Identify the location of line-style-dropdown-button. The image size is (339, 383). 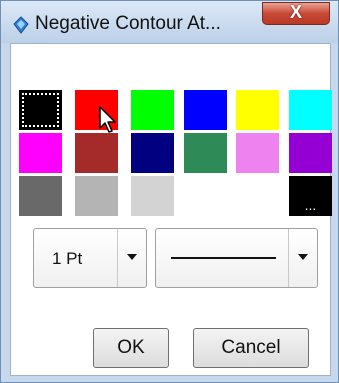
(302, 258).